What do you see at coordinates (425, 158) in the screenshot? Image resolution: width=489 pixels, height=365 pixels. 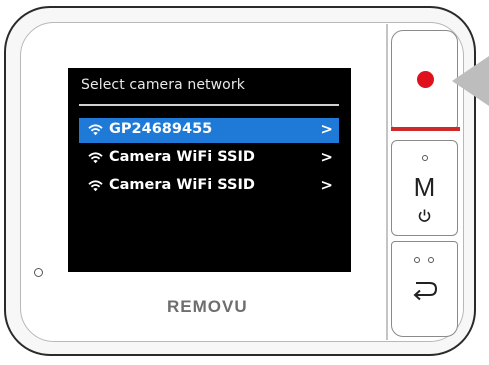 I see `indicator-dot-icon` at bounding box center [425, 158].